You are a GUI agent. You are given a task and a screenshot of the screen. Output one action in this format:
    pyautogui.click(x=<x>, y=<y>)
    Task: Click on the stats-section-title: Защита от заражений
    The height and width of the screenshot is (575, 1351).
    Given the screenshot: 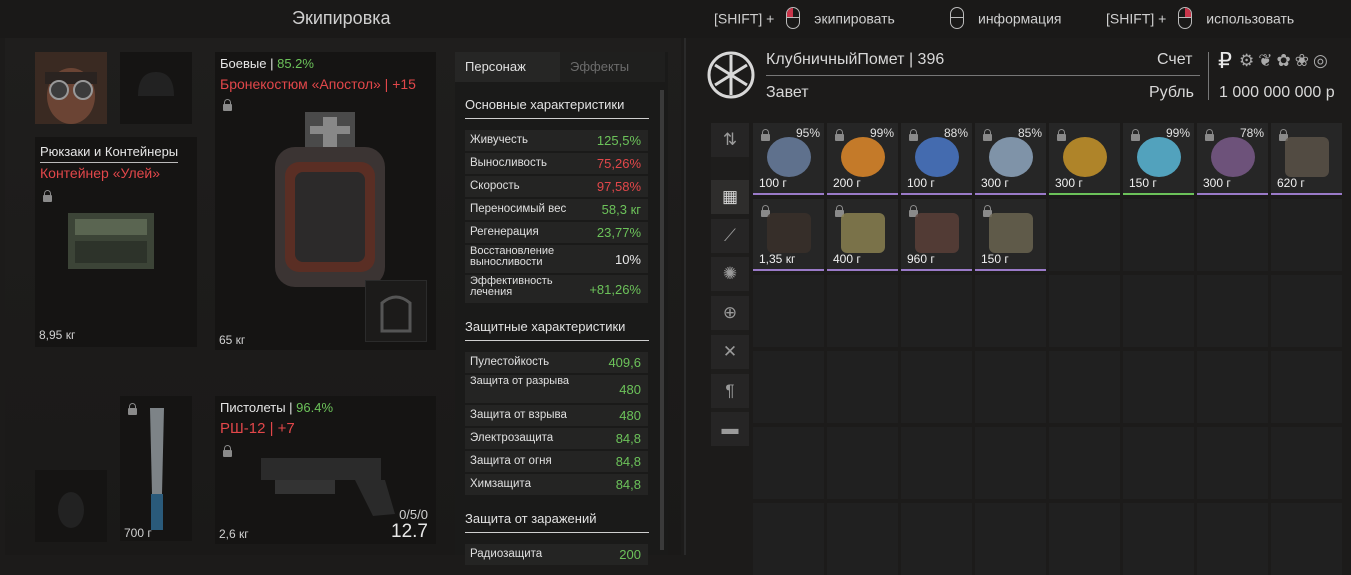 What is the action you would take?
    pyautogui.click(x=557, y=522)
    